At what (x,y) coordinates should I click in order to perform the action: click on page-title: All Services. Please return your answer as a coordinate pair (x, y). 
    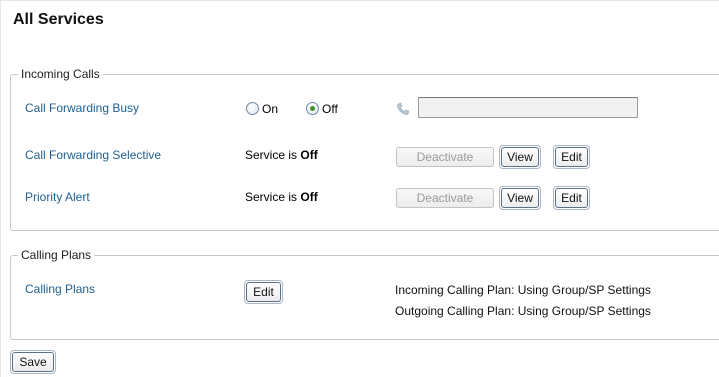
    Looking at the image, I should click on (58, 19).